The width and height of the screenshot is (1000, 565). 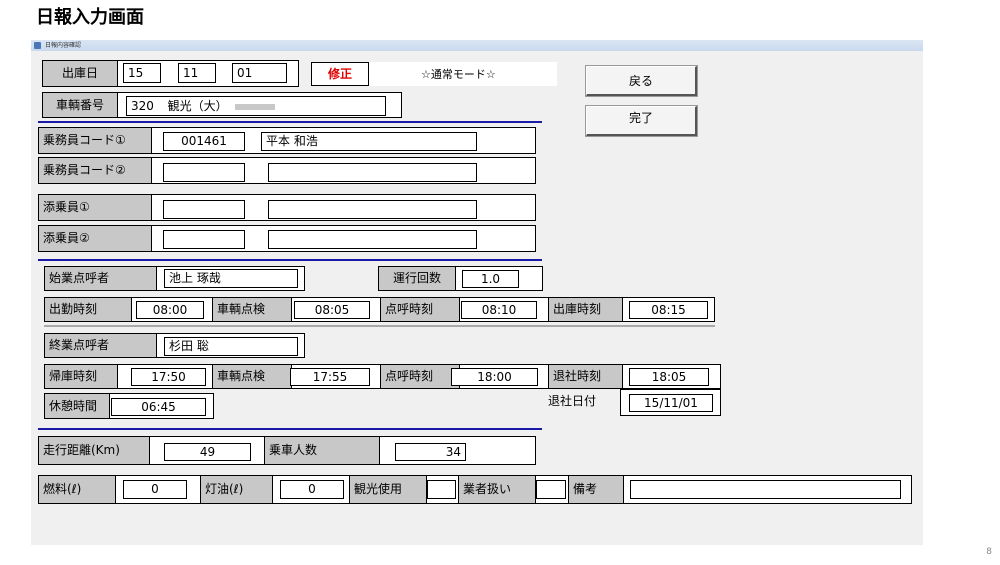 What do you see at coordinates (641, 121) in the screenshot?
I see `done-button: 完了` at bounding box center [641, 121].